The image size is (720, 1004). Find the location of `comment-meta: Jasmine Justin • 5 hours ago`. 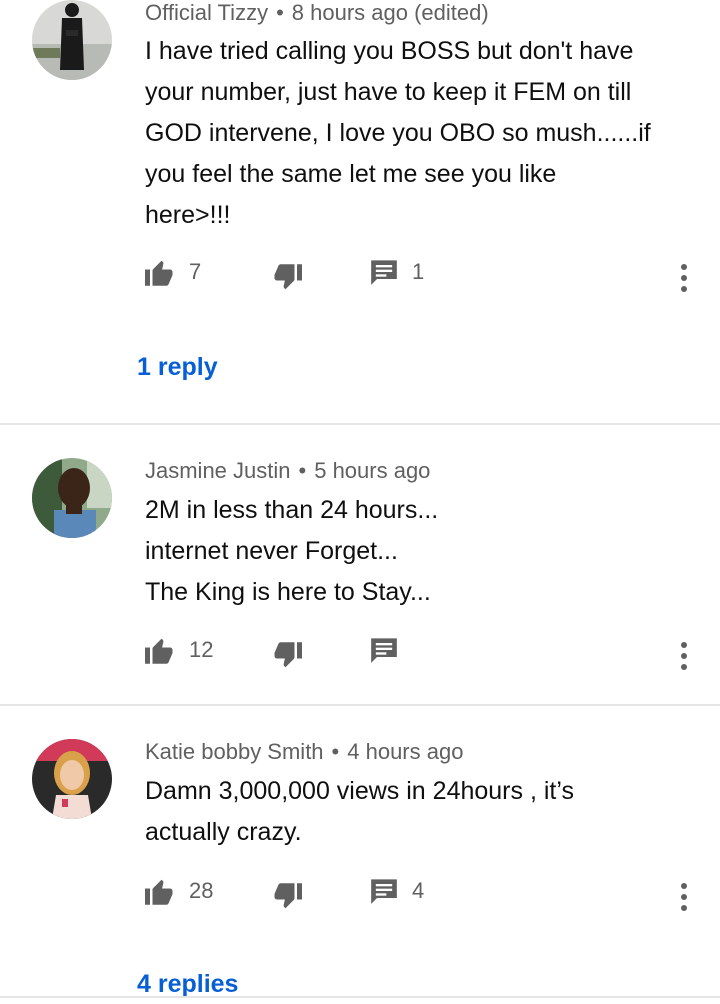

comment-meta: Jasmine Justin • 5 hours ago is located at coordinates (287, 471).